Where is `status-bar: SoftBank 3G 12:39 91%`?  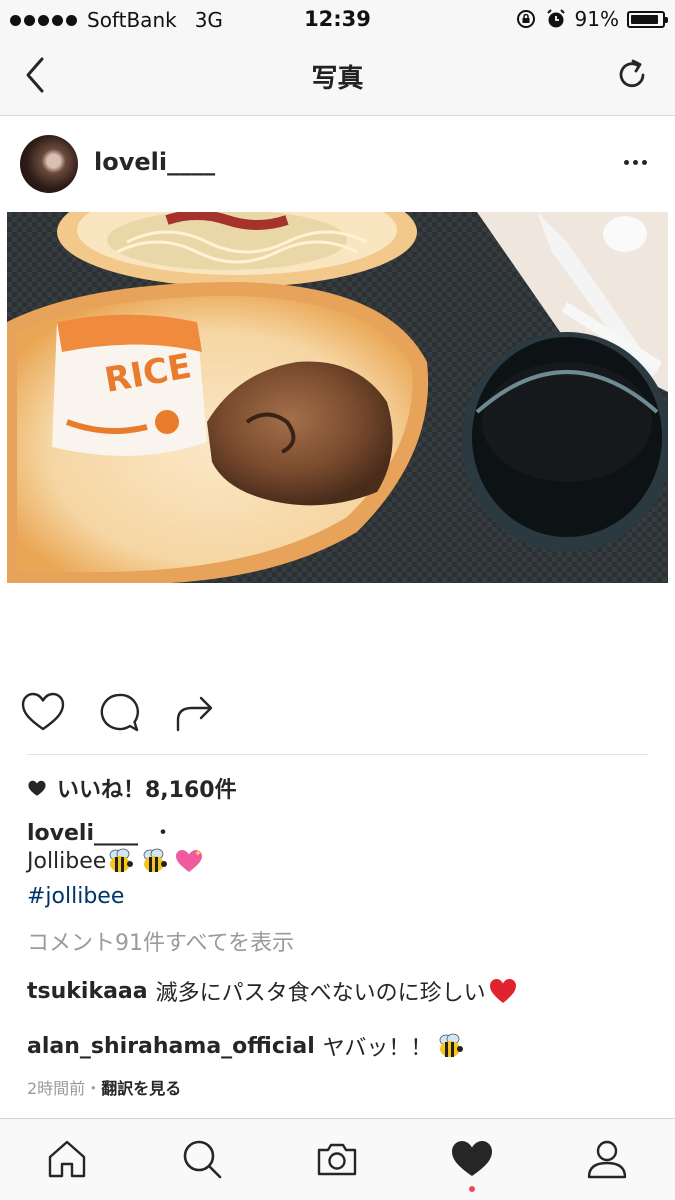
status-bar: SoftBank 3G 12:39 91% is located at coordinates (337, 19).